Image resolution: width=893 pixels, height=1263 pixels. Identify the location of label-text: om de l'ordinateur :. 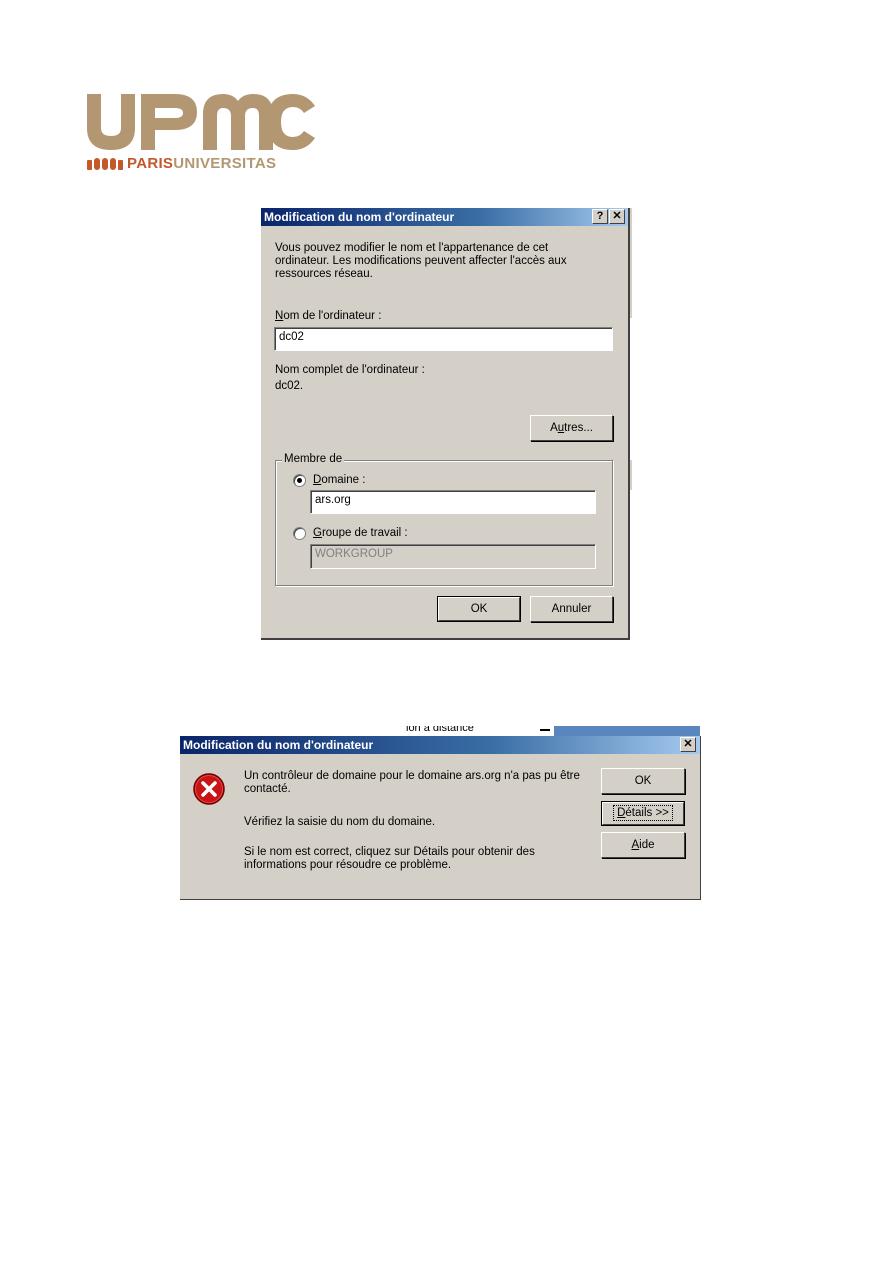
(332, 316).